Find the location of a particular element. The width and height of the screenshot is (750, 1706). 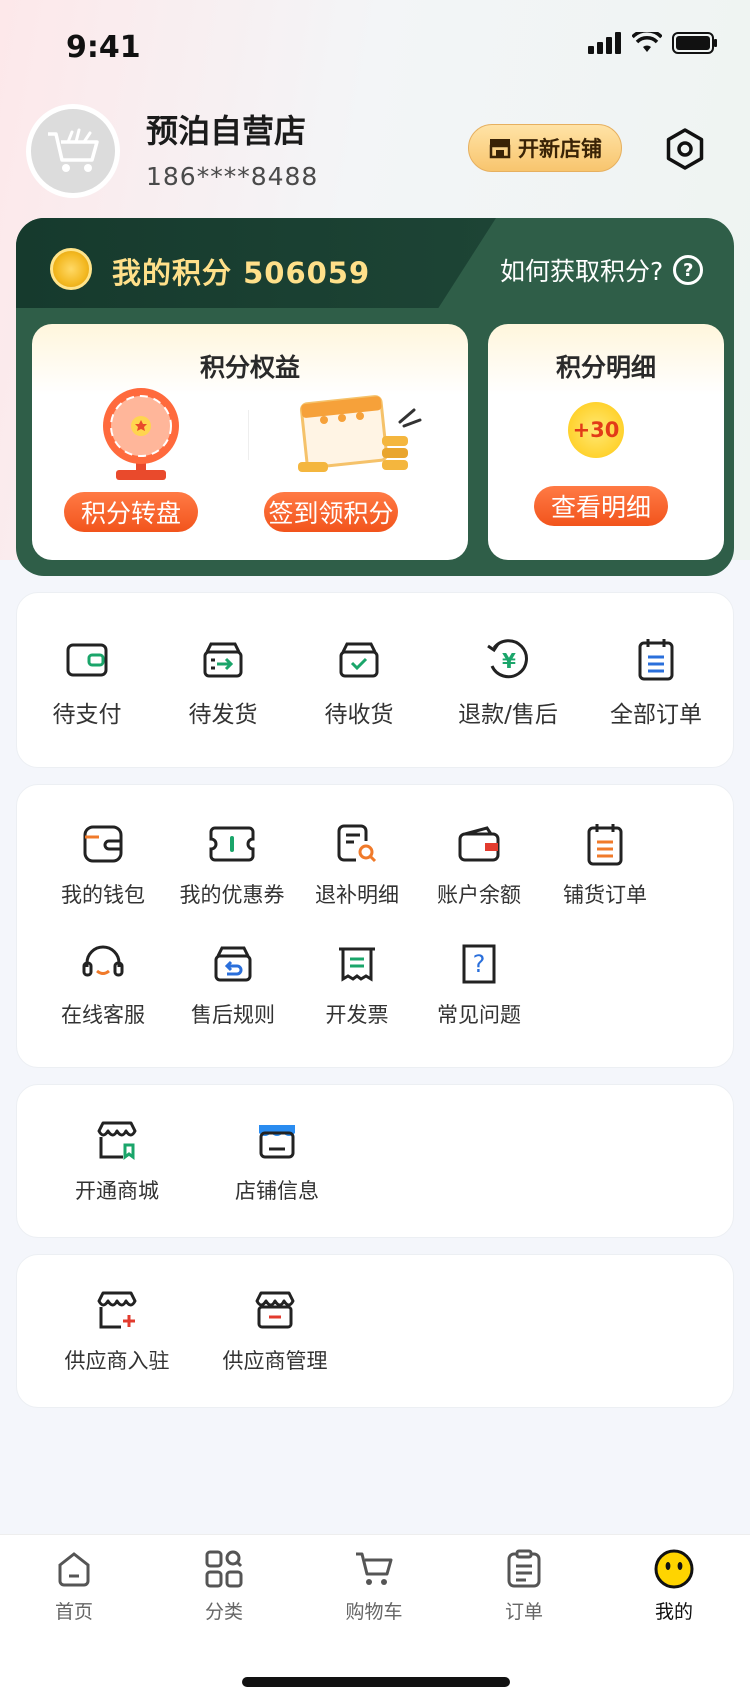

service-aftersale-rules: 售后规则 is located at coordinates (233, 984).